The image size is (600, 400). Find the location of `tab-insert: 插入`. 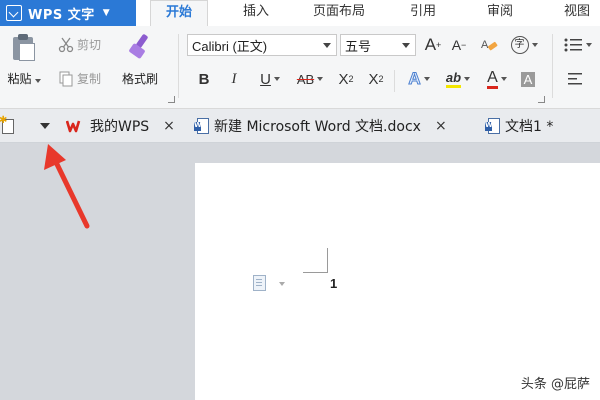

tab-insert: 插入 is located at coordinates (256, 13).